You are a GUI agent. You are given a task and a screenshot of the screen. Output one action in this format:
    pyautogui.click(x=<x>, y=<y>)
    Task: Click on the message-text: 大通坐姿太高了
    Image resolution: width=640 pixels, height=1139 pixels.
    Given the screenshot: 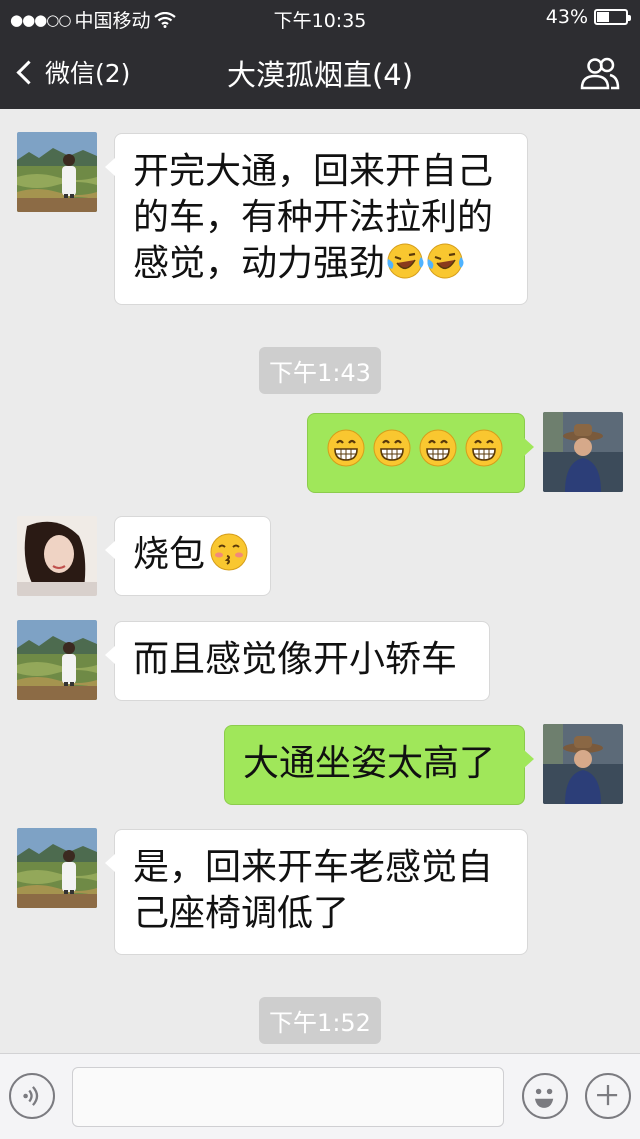 What is the action you would take?
    pyautogui.click(x=369, y=763)
    